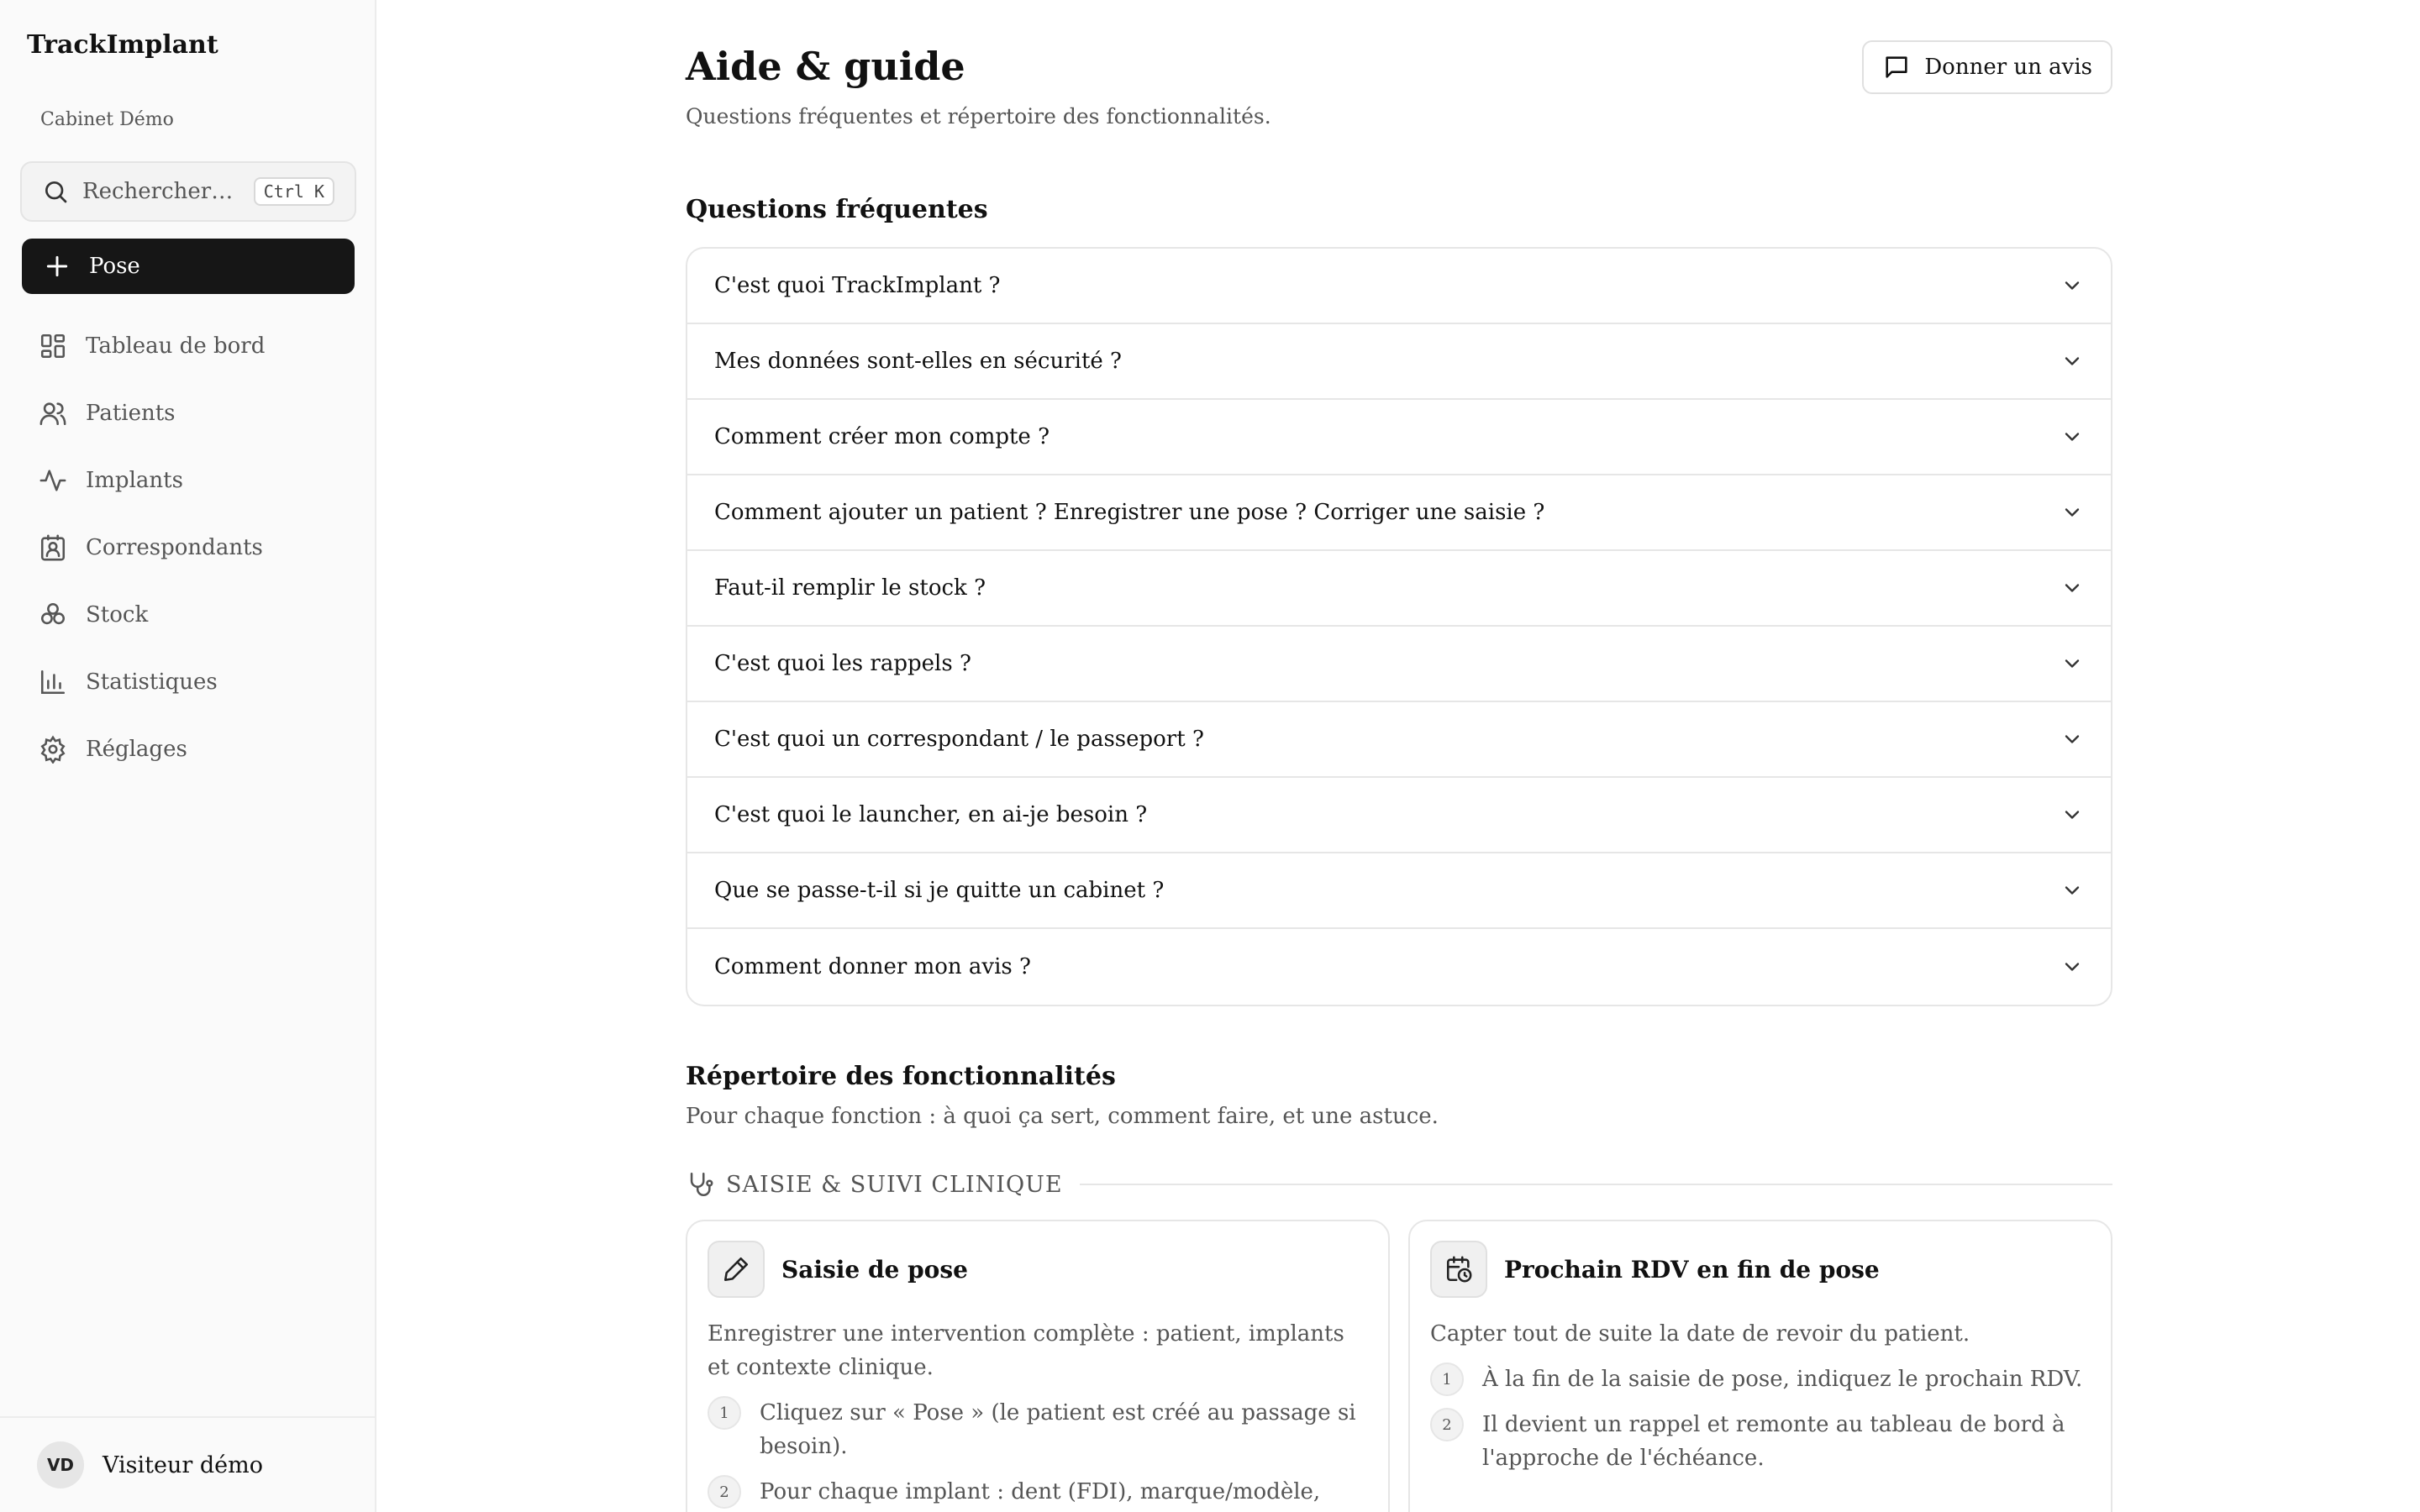  Describe the element at coordinates (136, 749) in the screenshot. I see `sidebar-item-label: Réglages` at that location.